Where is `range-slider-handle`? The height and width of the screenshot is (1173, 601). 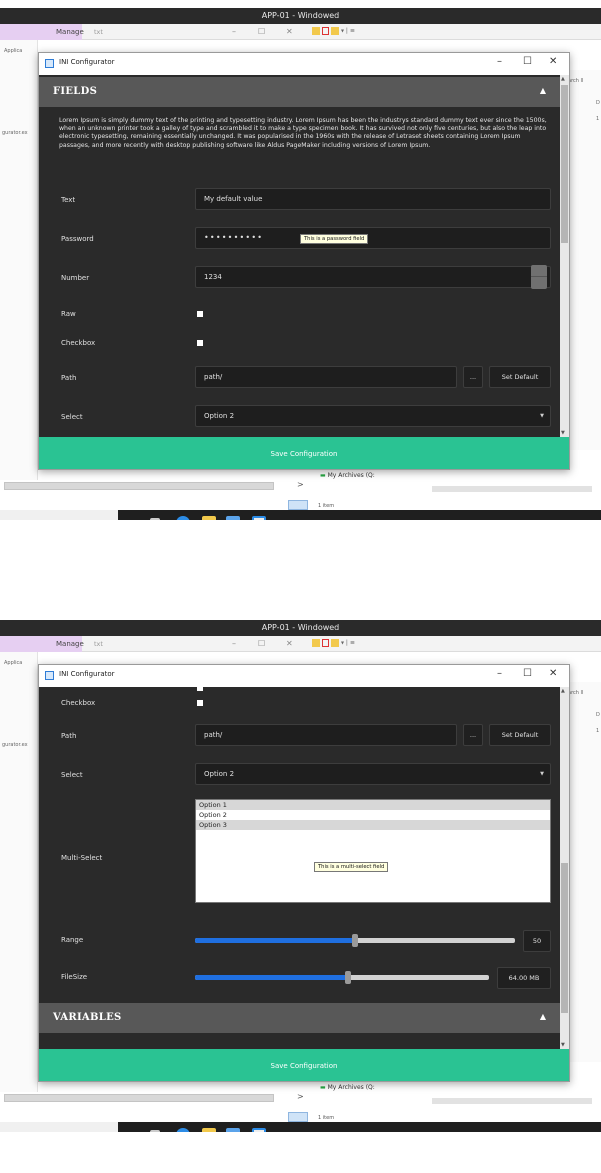 range-slider-handle is located at coordinates (355, 940).